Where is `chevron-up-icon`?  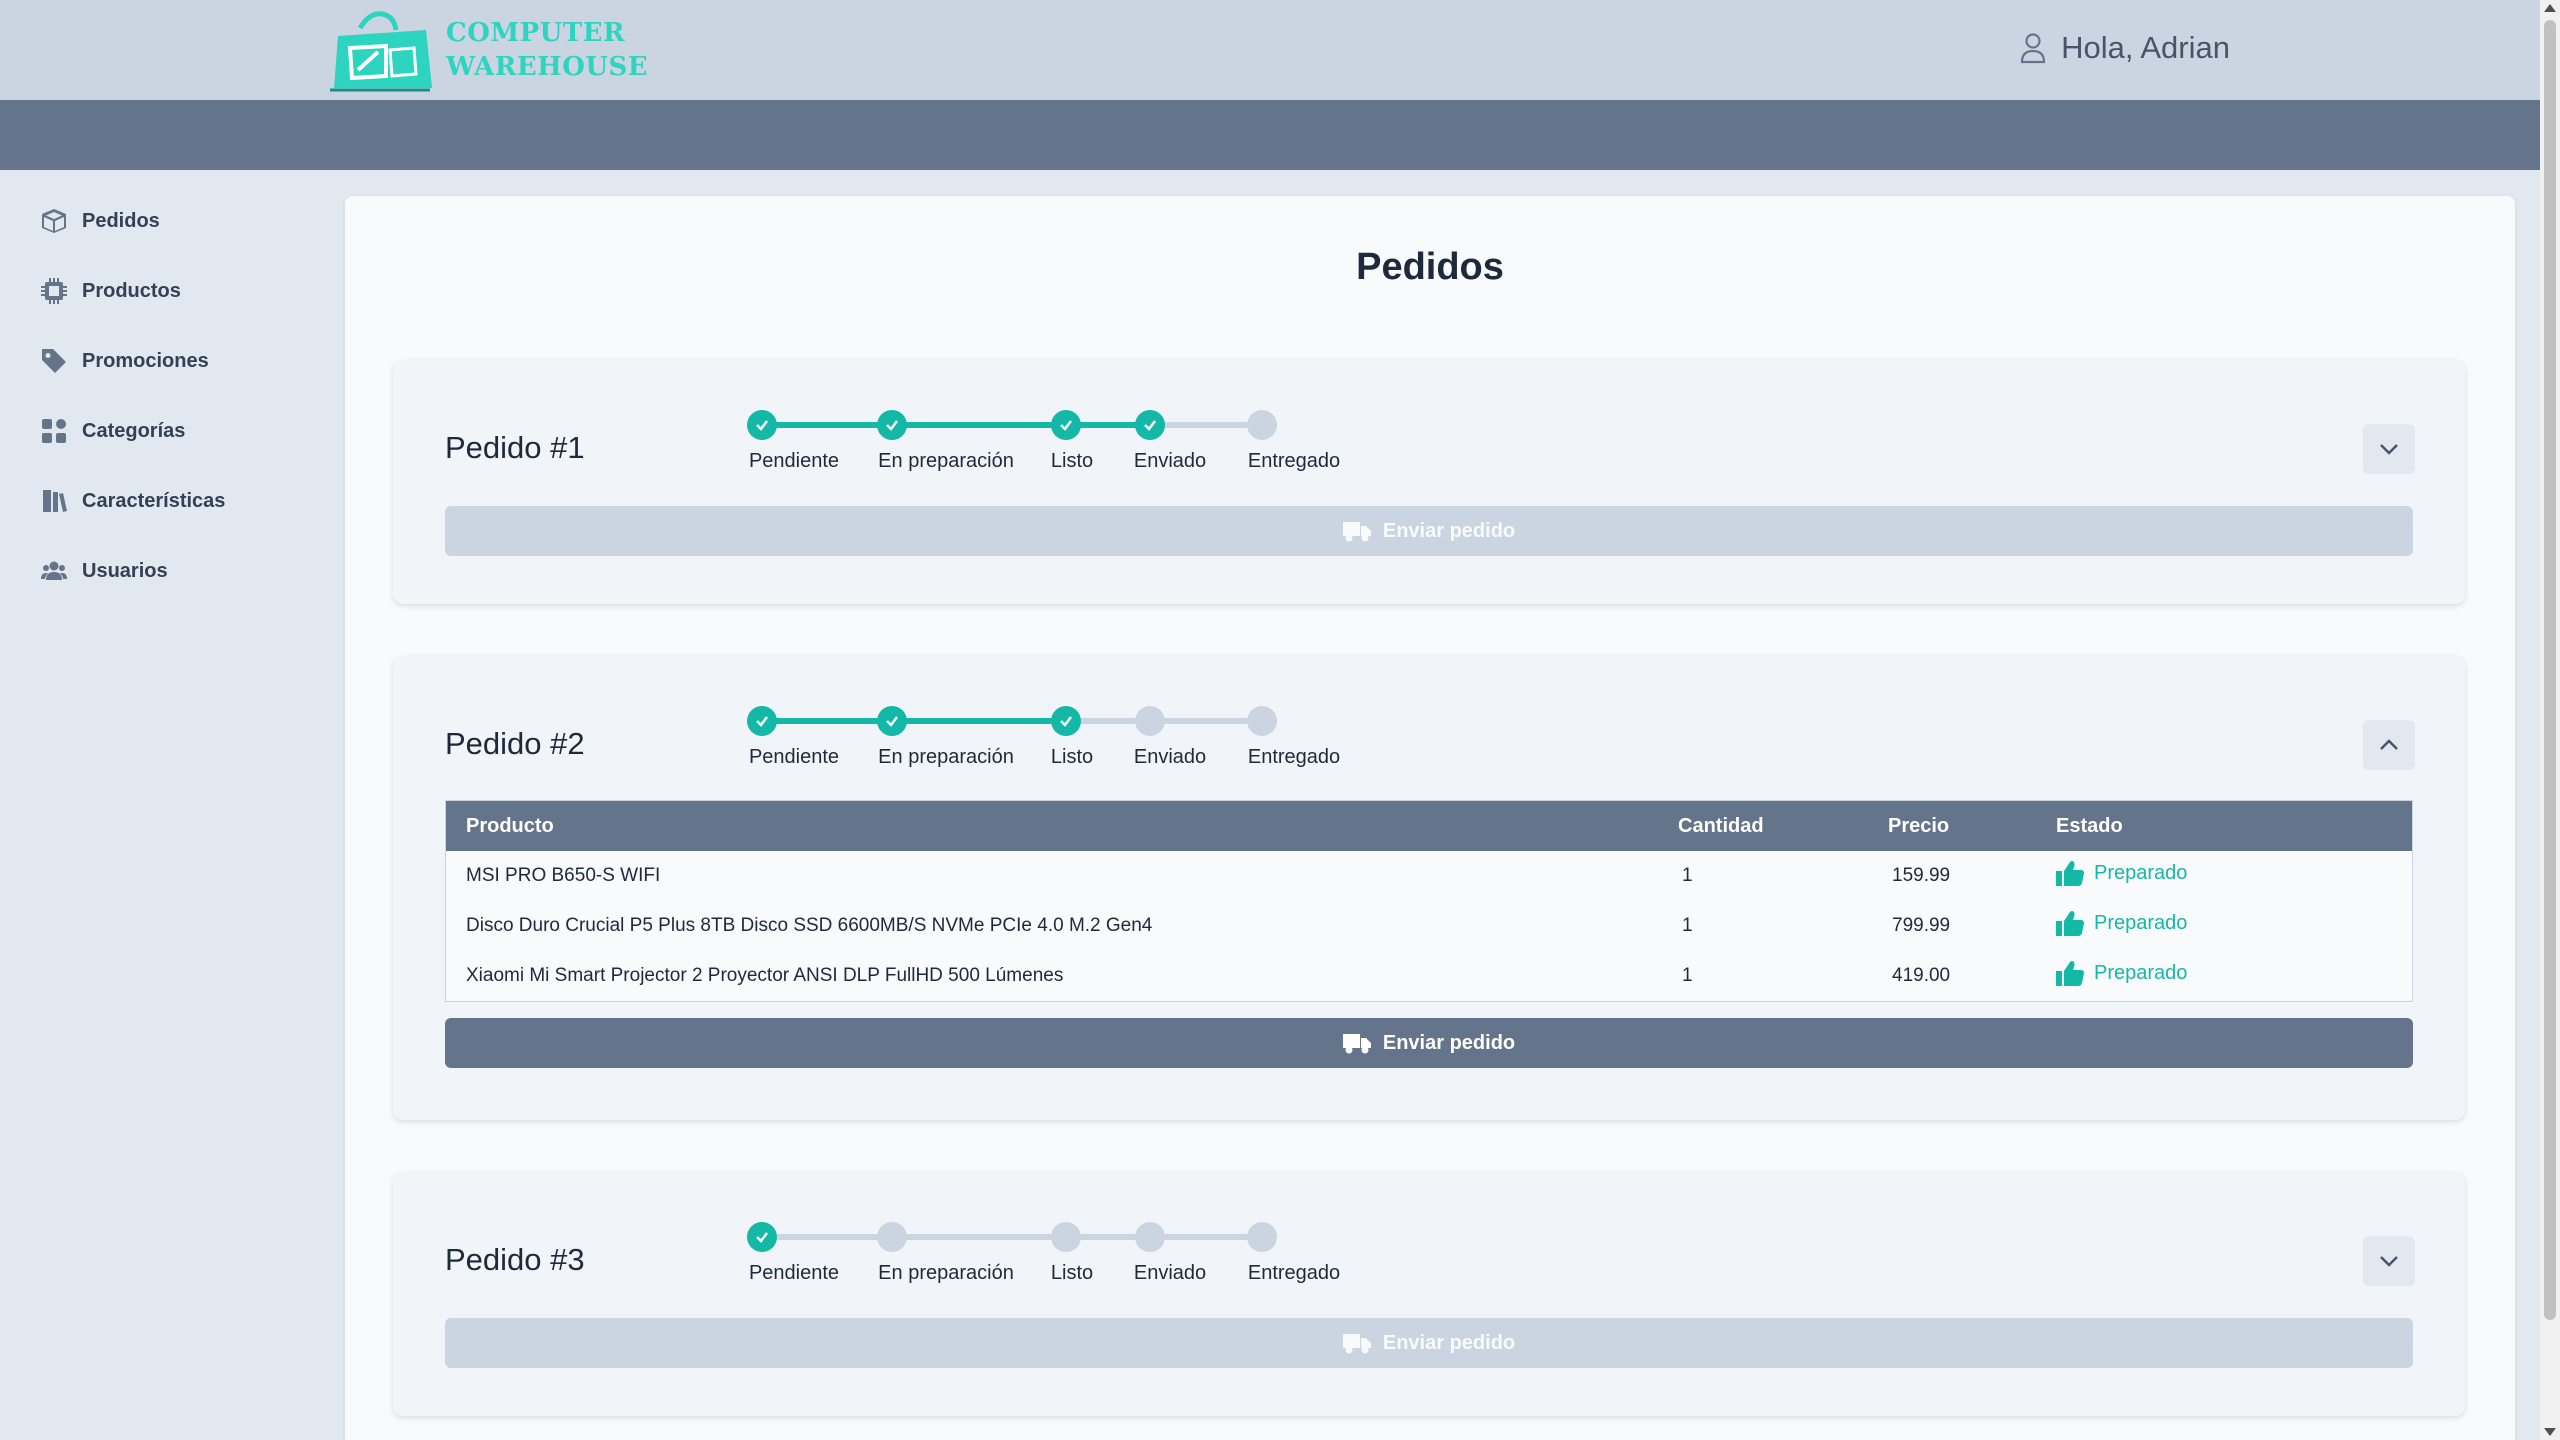
chevron-up-icon is located at coordinates (2389, 744).